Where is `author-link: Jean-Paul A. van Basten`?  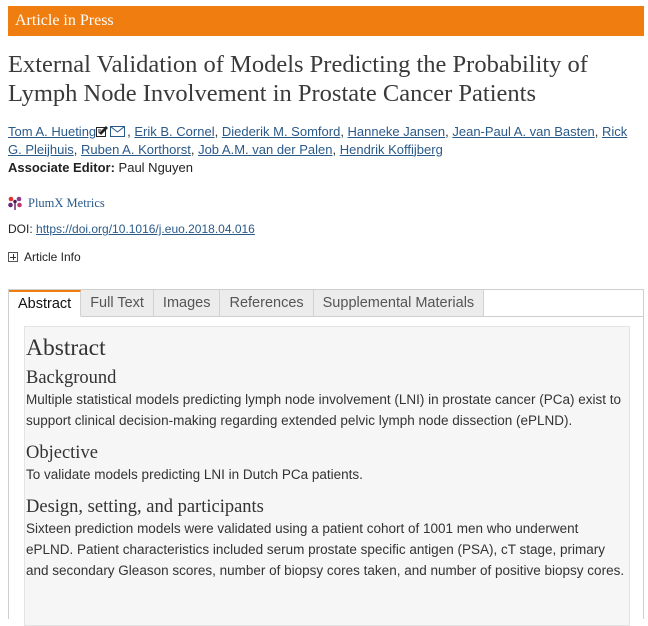
author-link: Jean-Paul A. van Basten is located at coordinates (523, 131).